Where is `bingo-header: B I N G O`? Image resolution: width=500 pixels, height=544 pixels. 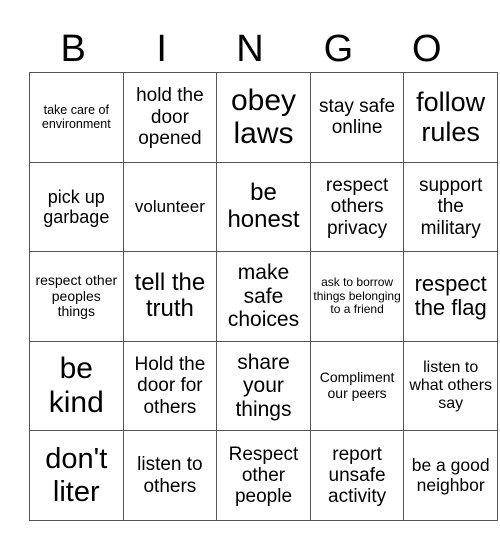 bingo-header: B I N G O is located at coordinates (250, 49).